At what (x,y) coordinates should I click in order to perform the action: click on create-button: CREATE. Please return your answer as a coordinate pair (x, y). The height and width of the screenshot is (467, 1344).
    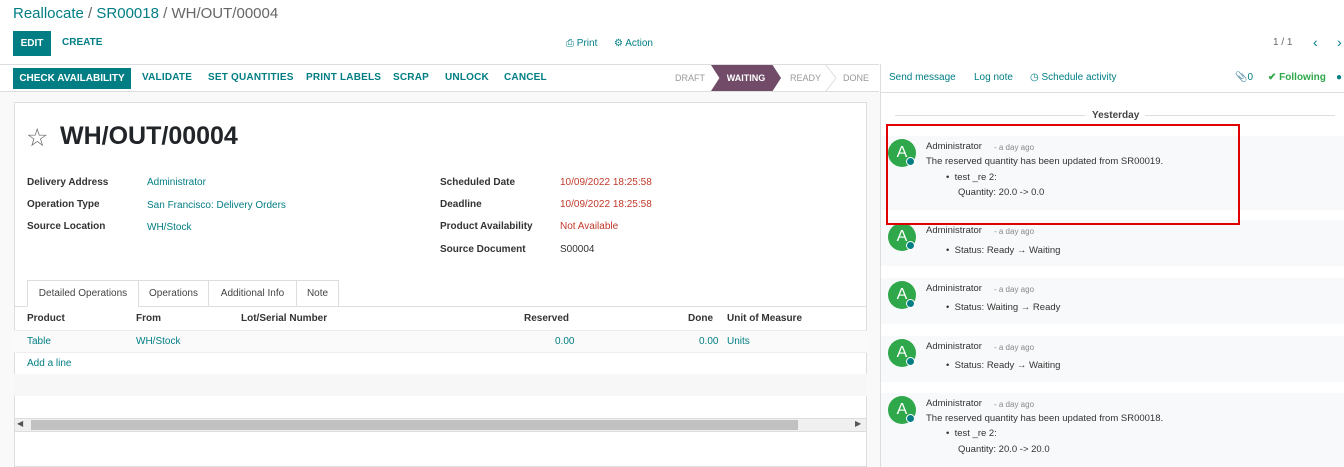
    Looking at the image, I should click on (82, 42).